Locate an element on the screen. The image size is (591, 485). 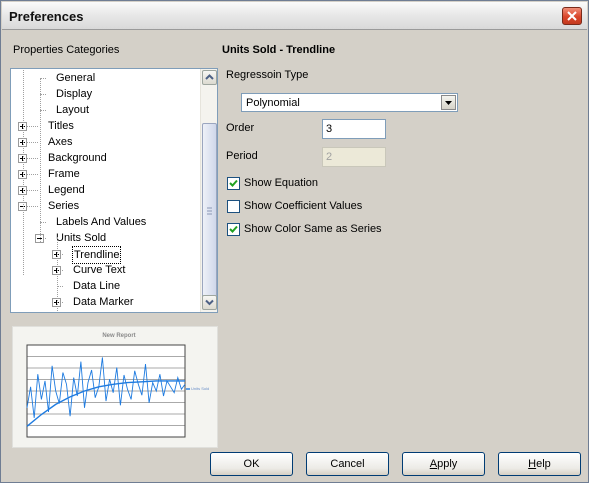
tree-item-label: Units Sold is located at coordinates (81, 238).